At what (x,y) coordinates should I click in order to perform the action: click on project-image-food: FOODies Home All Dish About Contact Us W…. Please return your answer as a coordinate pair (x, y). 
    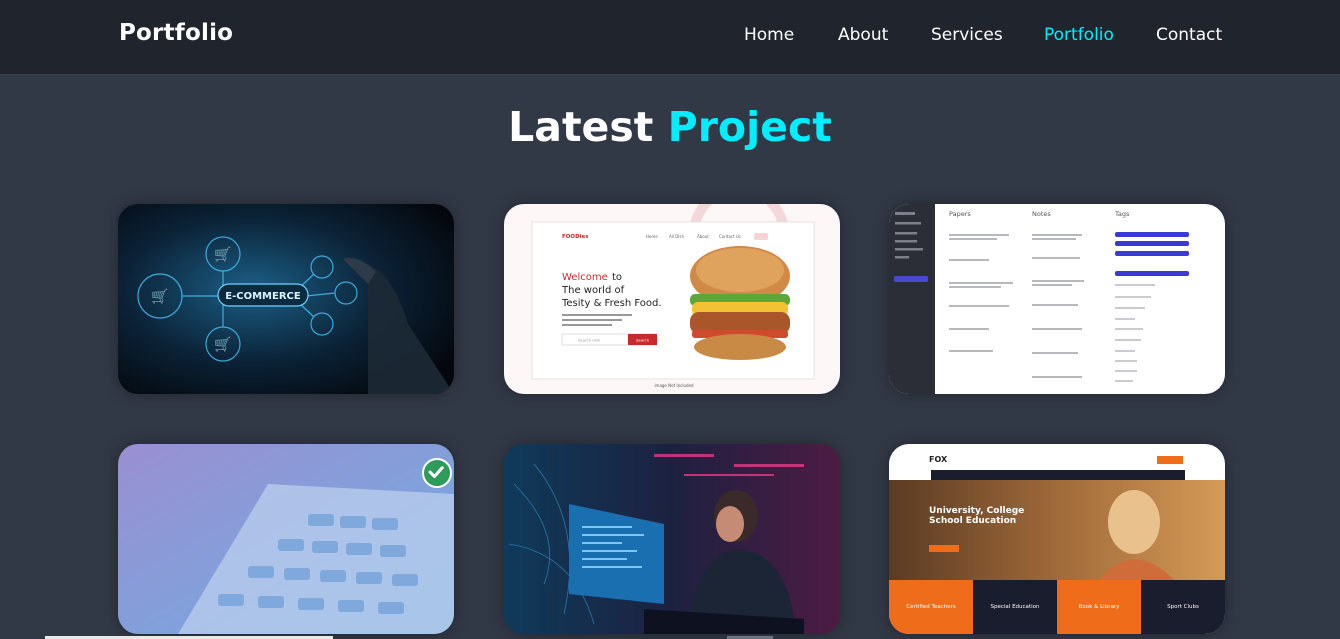
    Looking at the image, I should click on (672, 299).